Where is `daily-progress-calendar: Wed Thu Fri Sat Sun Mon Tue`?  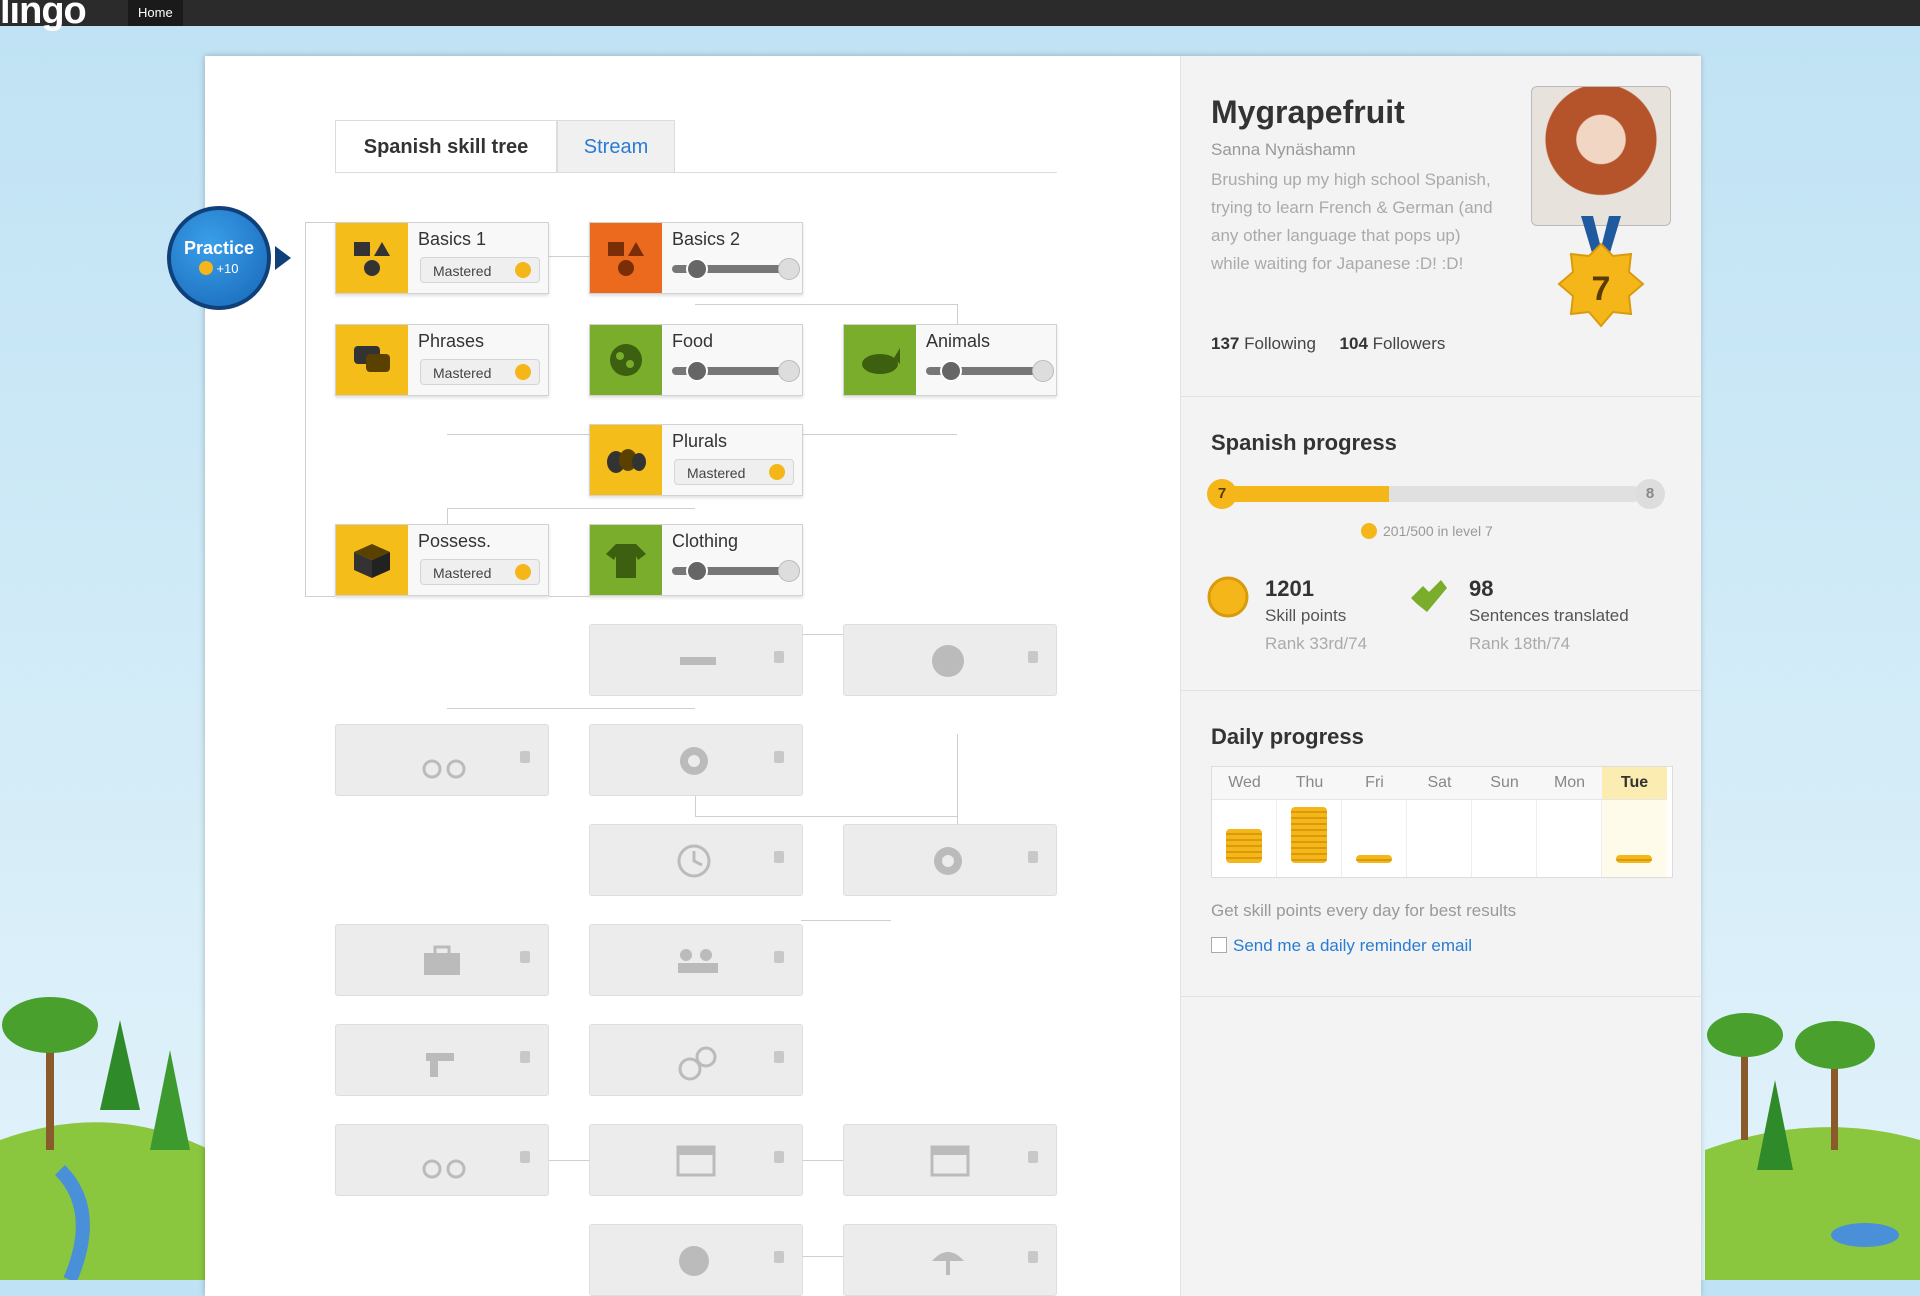 daily-progress-calendar: Wed Thu Fri Sat Sun Mon Tue is located at coordinates (1442, 822).